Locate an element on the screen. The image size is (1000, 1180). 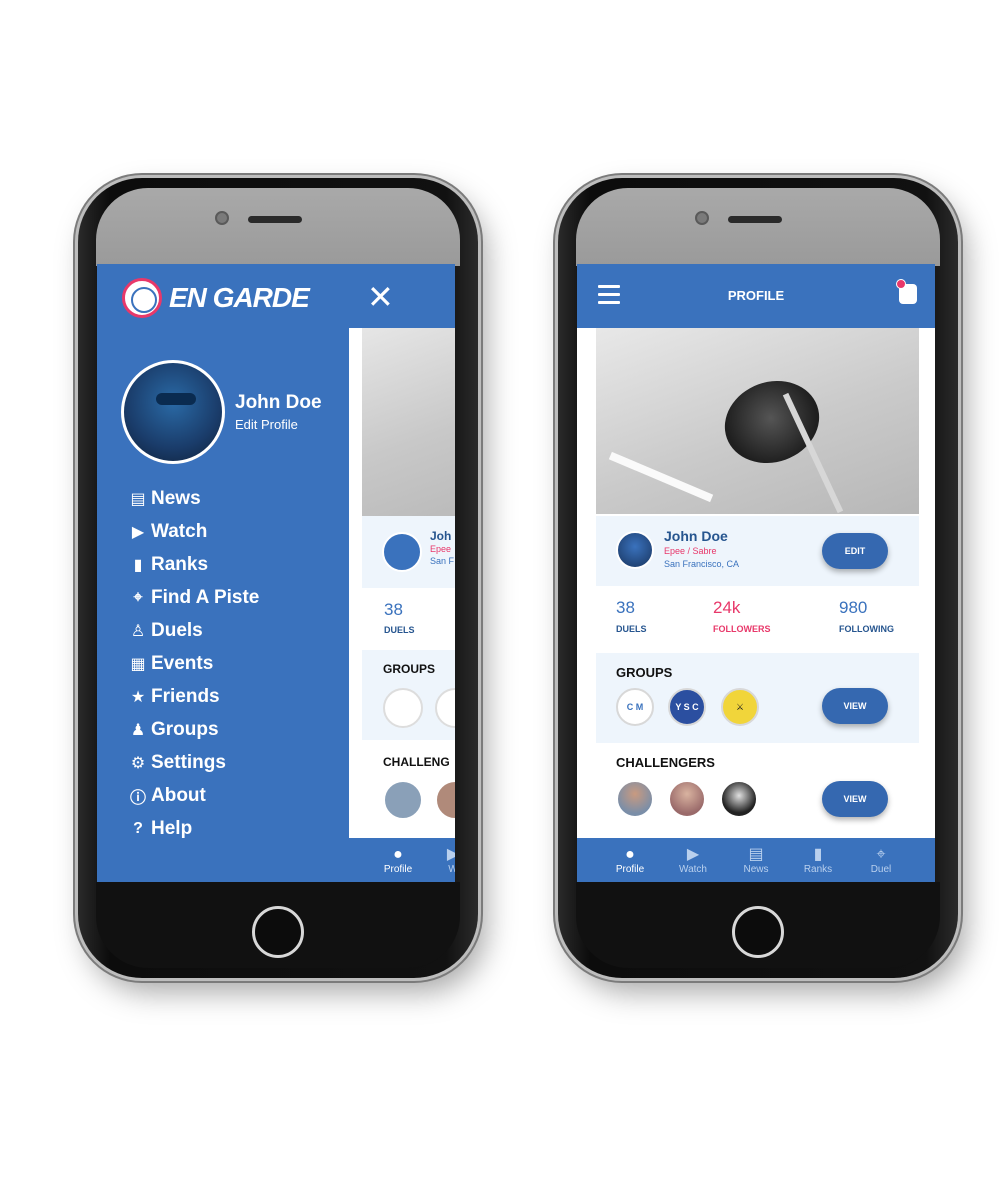
nav-label: Ranks is located at coordinates (818, 869).